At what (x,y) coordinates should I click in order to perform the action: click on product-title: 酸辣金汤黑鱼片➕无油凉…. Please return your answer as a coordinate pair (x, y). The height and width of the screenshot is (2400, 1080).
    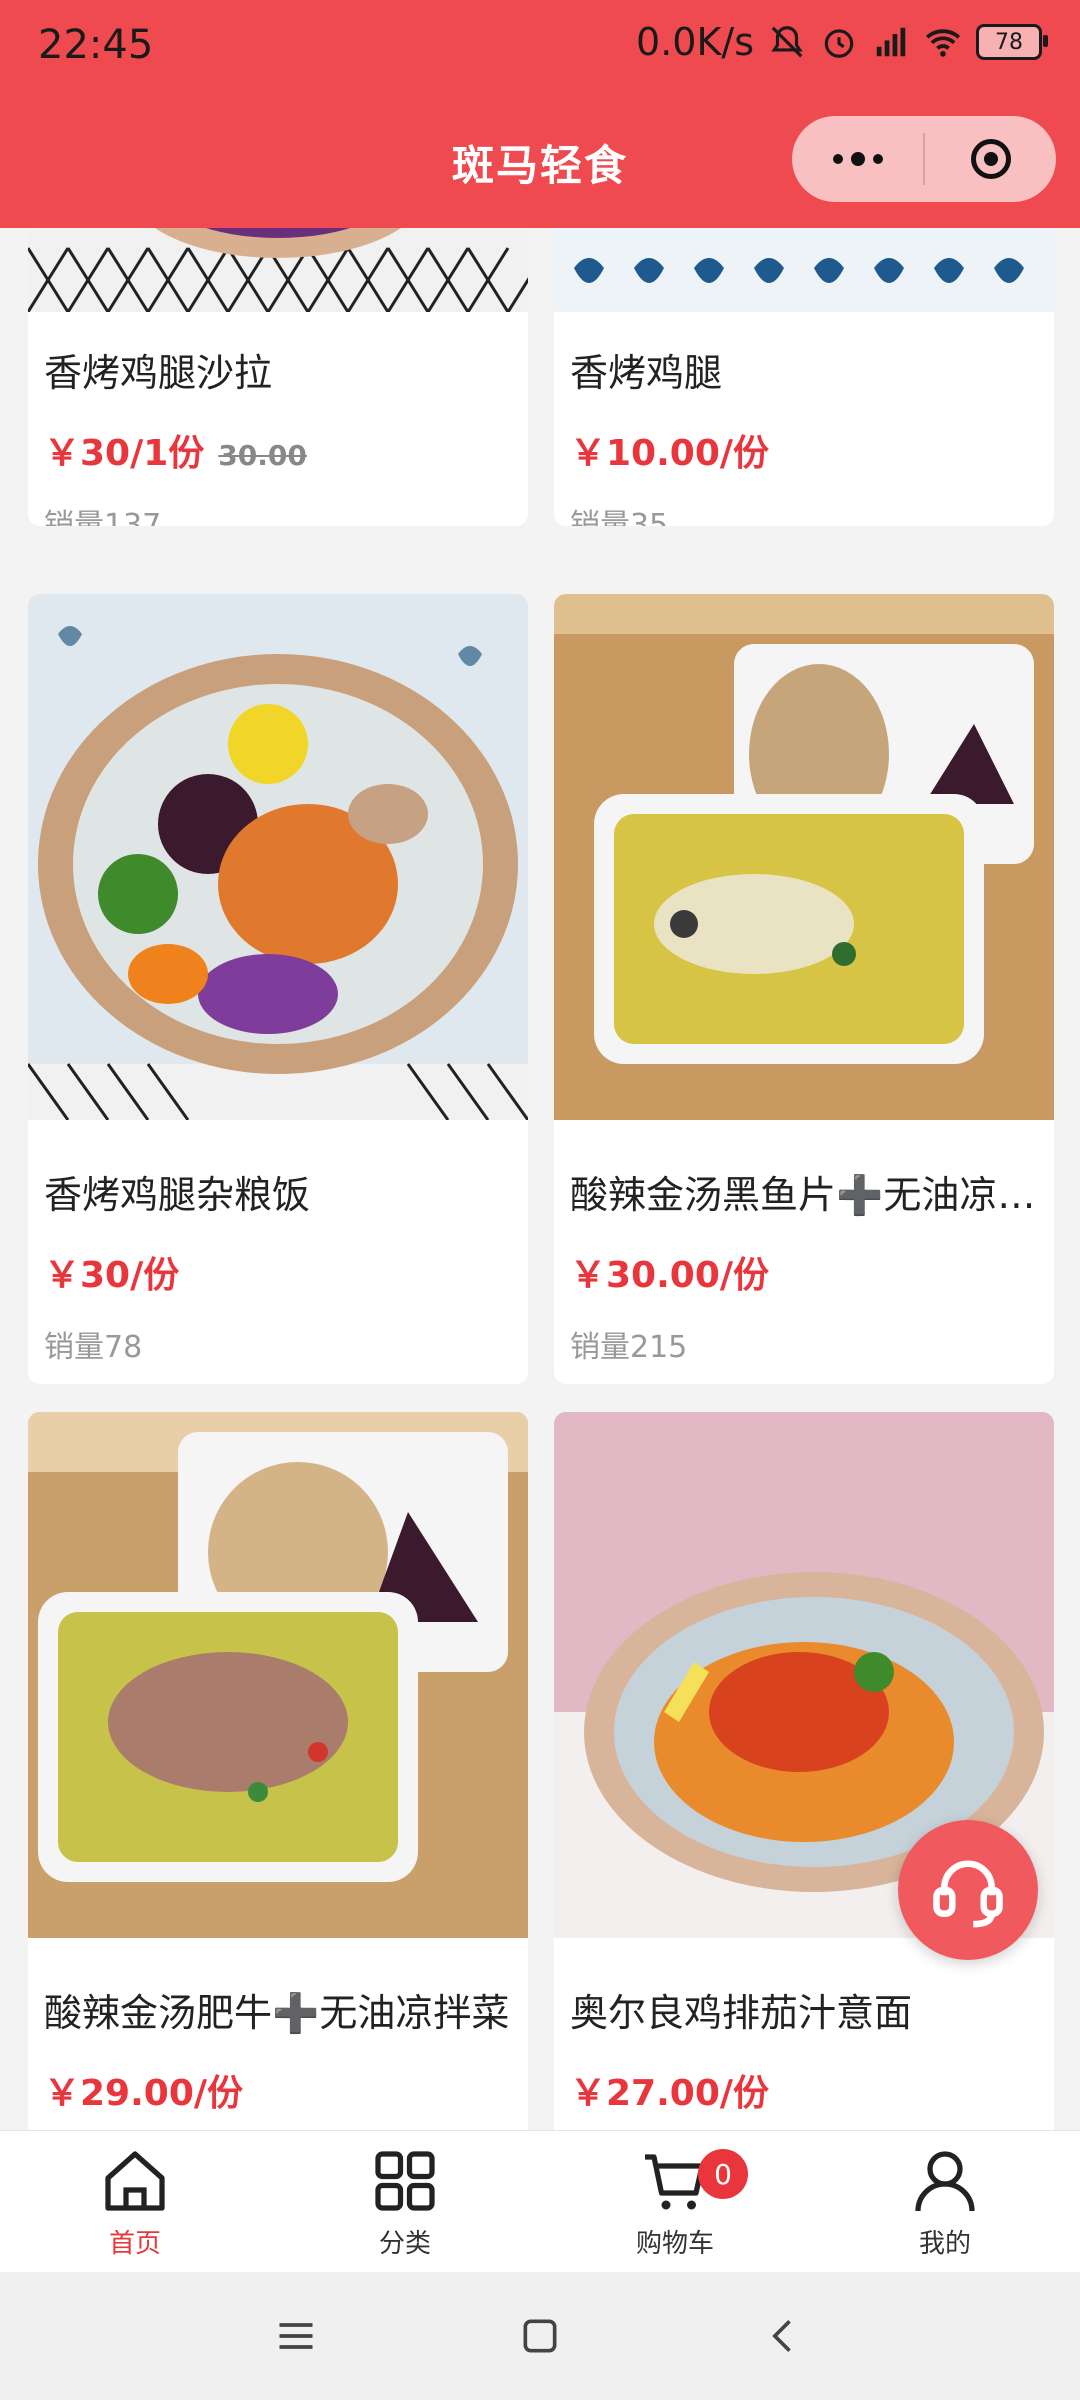
    Looking at the image, I should click on (803, 1195).